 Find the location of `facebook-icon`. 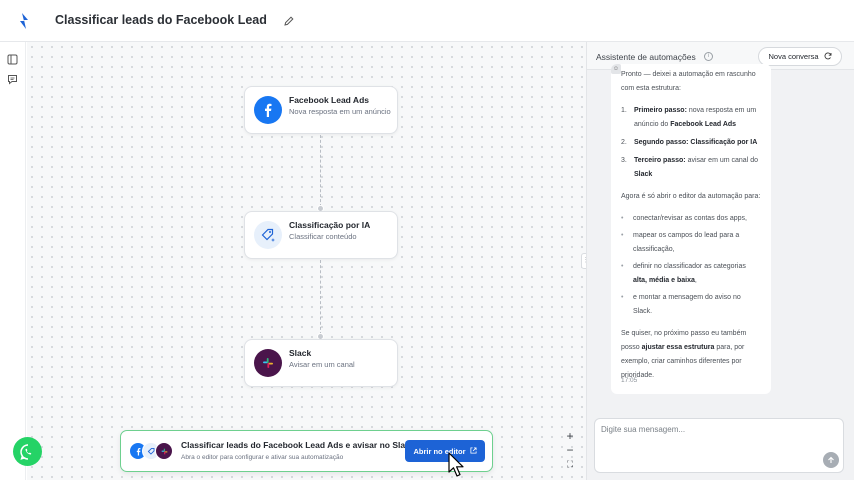

facebook-icon is located at coordinates (268, 110).